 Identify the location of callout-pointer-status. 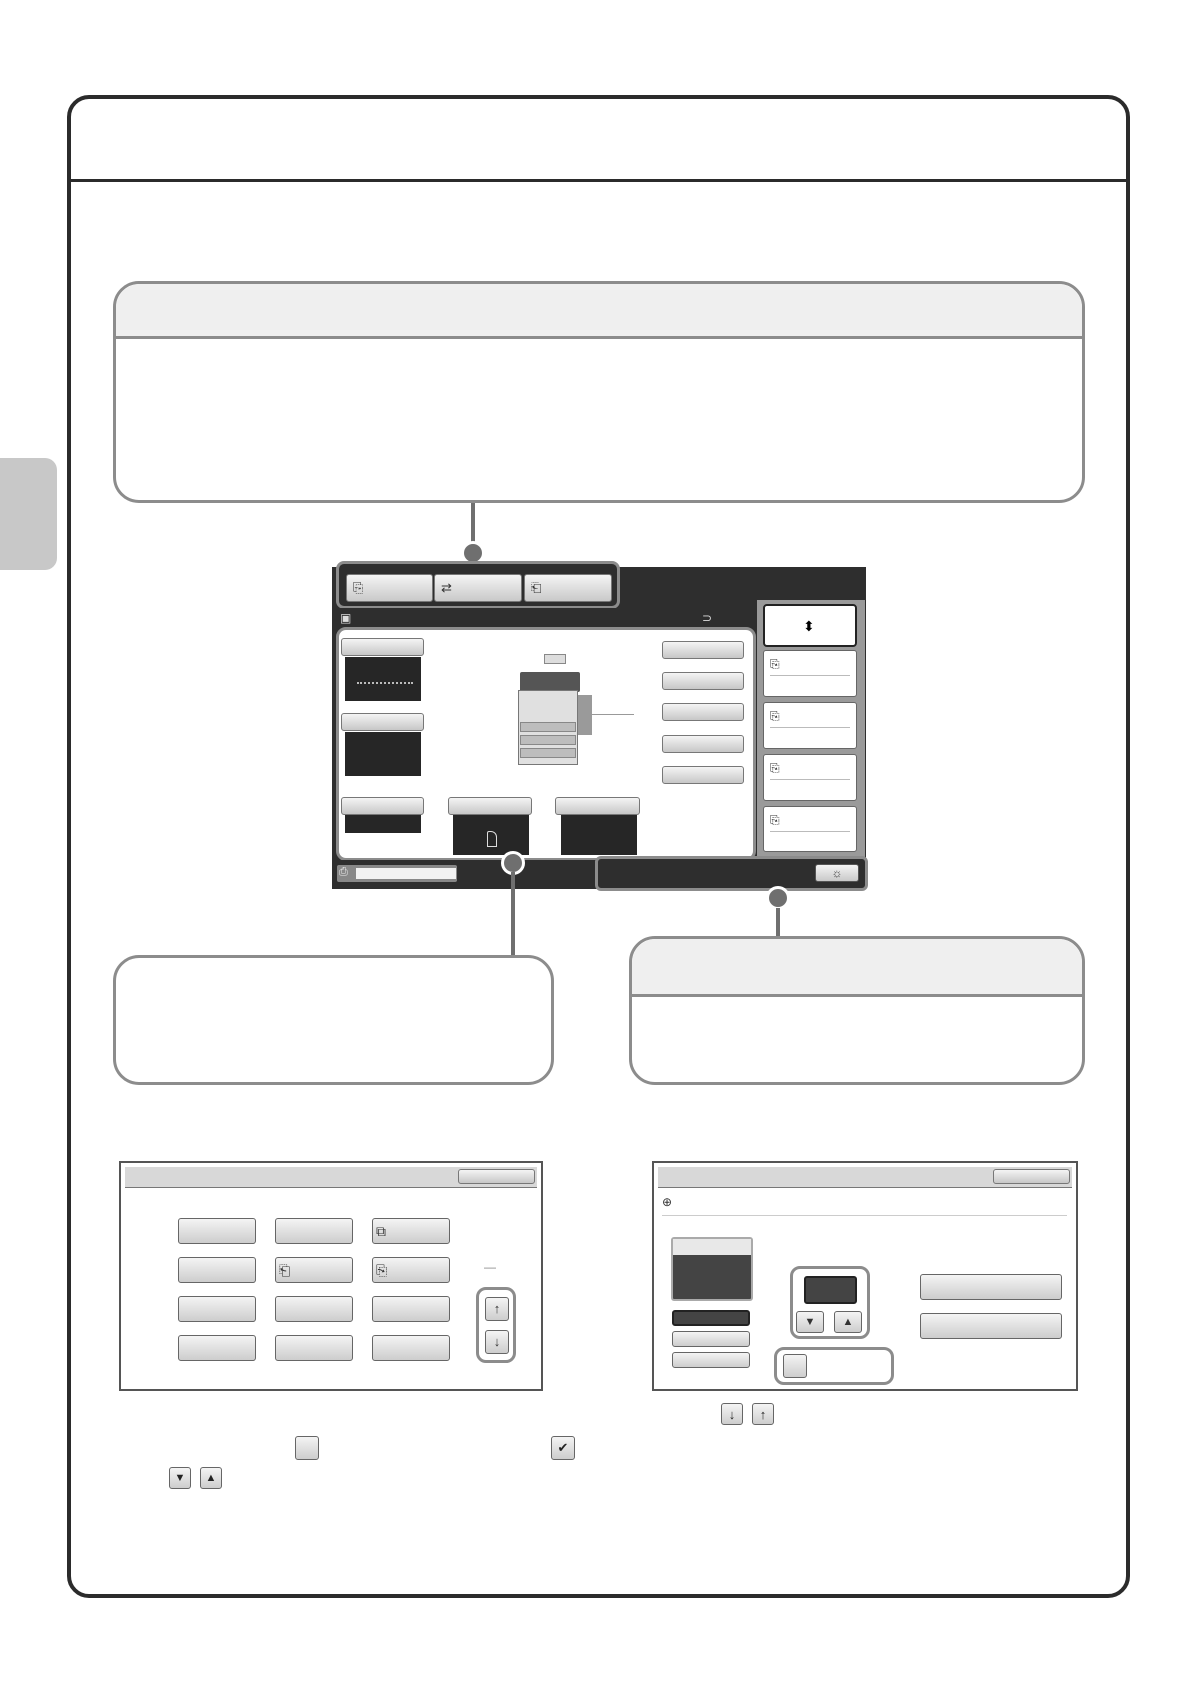
(778, 898).